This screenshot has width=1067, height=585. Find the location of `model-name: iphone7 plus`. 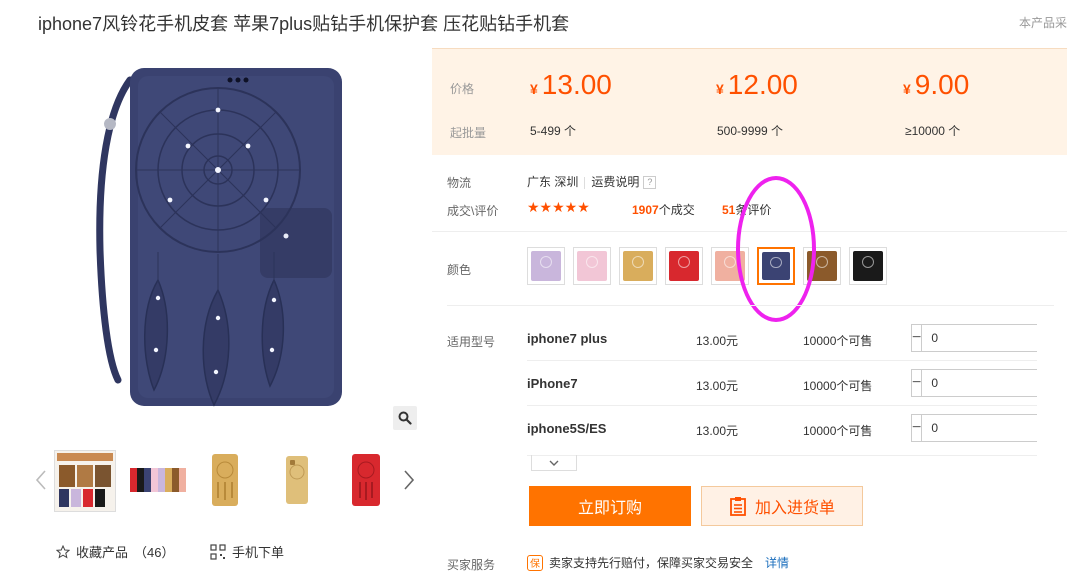

model-name: iphone7 plus is located at coordinates (567, 338).